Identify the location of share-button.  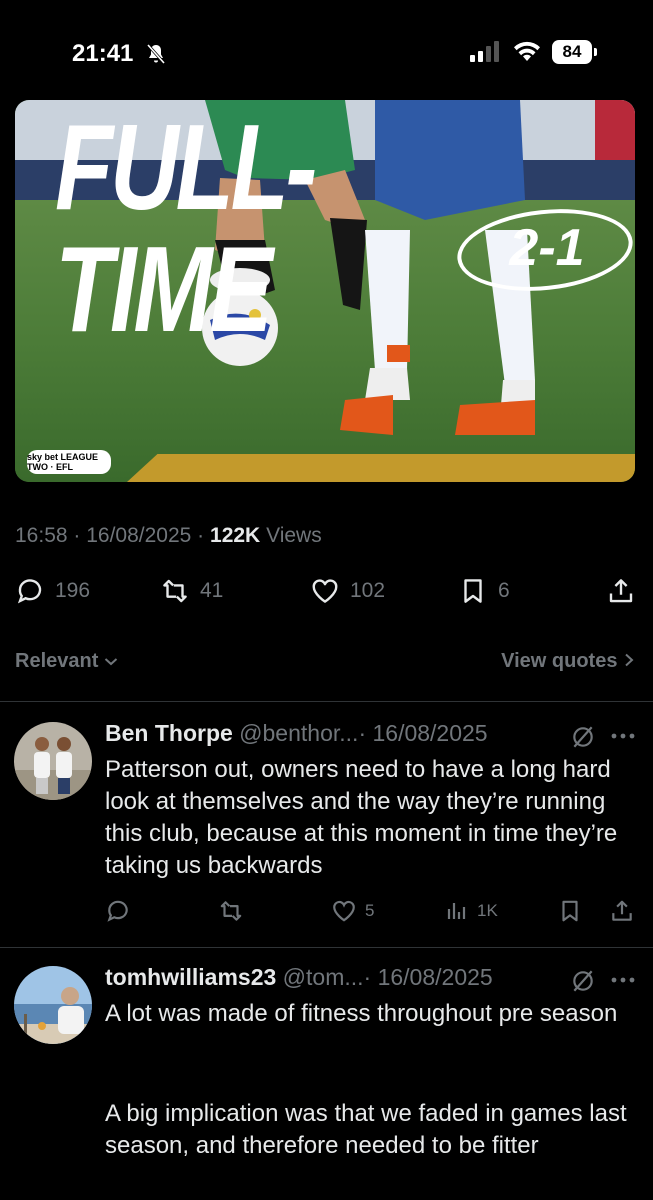
(621, 591).